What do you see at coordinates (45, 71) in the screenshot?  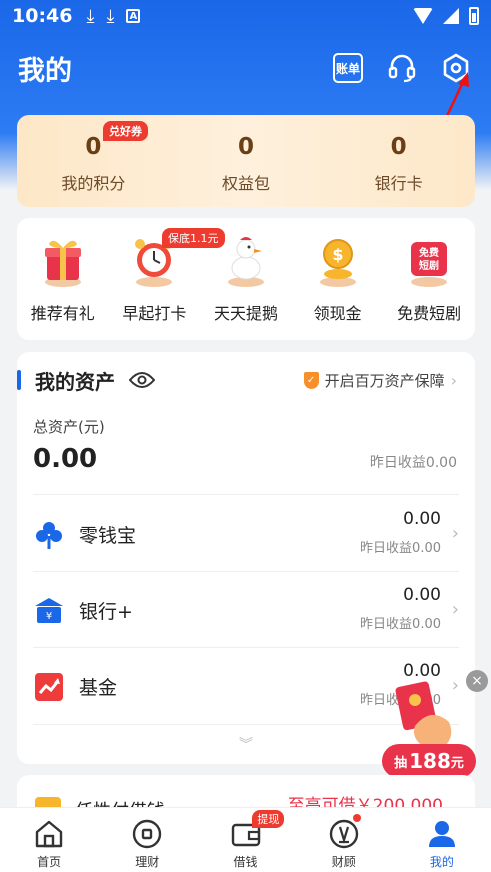 I see `page-title: 我的` at bounding box center [45, 71].